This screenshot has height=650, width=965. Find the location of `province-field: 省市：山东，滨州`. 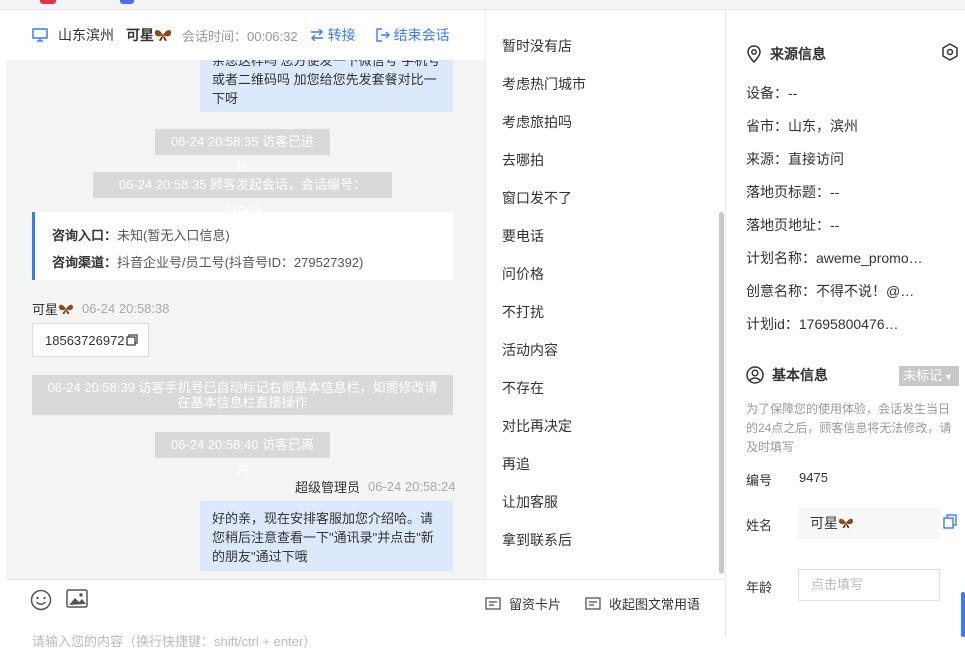

province-field: 省市：山东，滨州 is located at coordinates (802, 126).